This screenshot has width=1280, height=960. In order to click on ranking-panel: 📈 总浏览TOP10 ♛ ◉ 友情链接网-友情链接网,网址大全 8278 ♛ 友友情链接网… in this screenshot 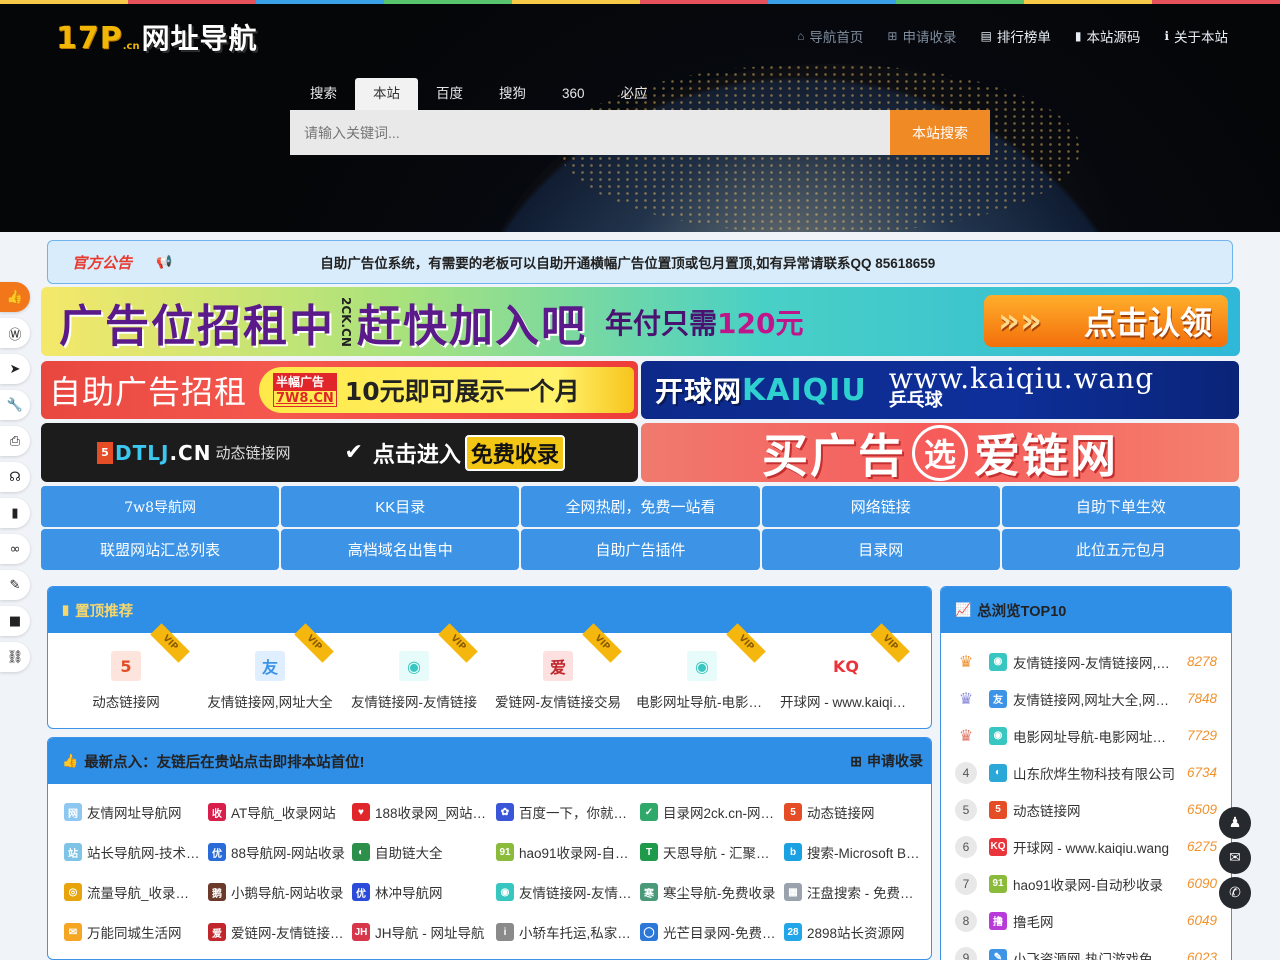, I will do `click(1086, 773)`.